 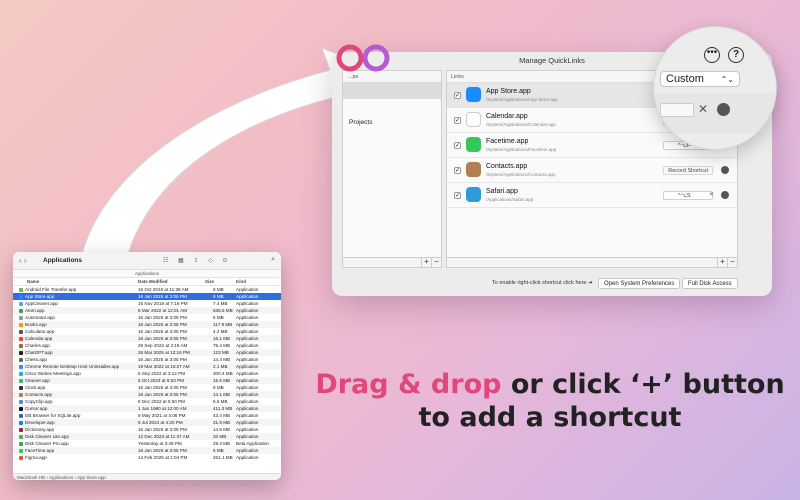 I want to click on open-system-preferences-button: Open System Preferences, so click(x=639, y=283).